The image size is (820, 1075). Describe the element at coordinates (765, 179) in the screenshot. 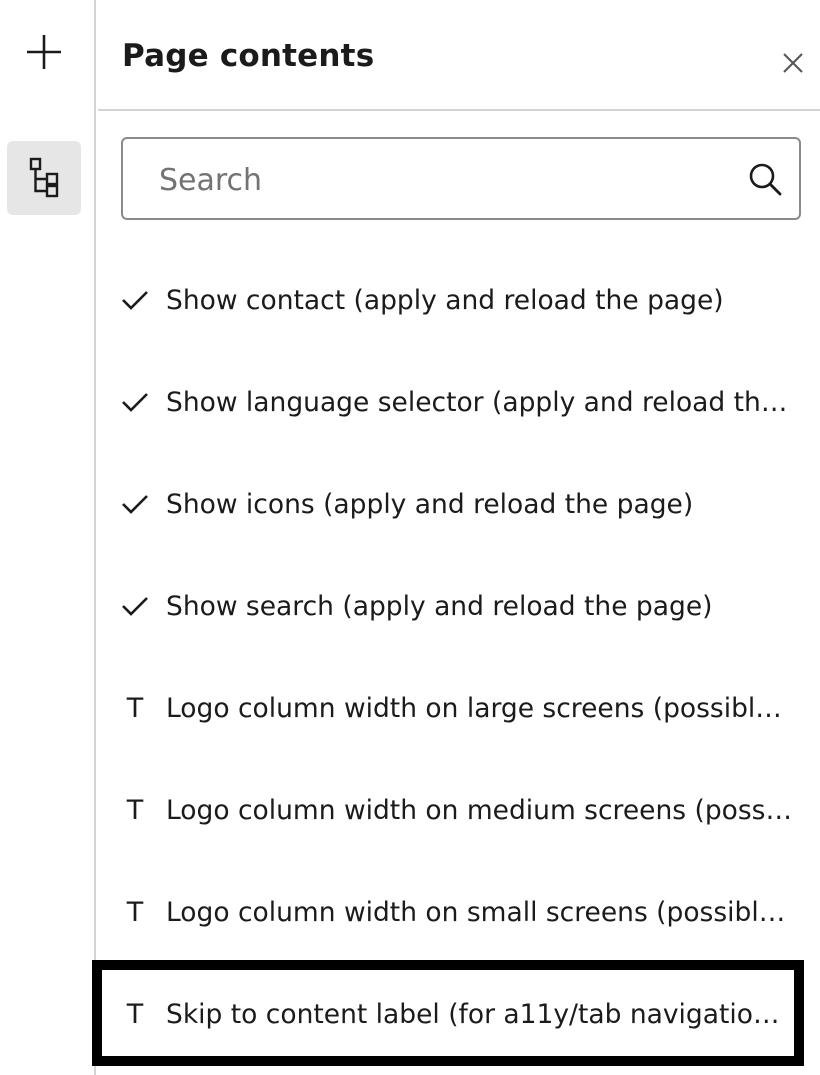

I see `search-icon` at that location.